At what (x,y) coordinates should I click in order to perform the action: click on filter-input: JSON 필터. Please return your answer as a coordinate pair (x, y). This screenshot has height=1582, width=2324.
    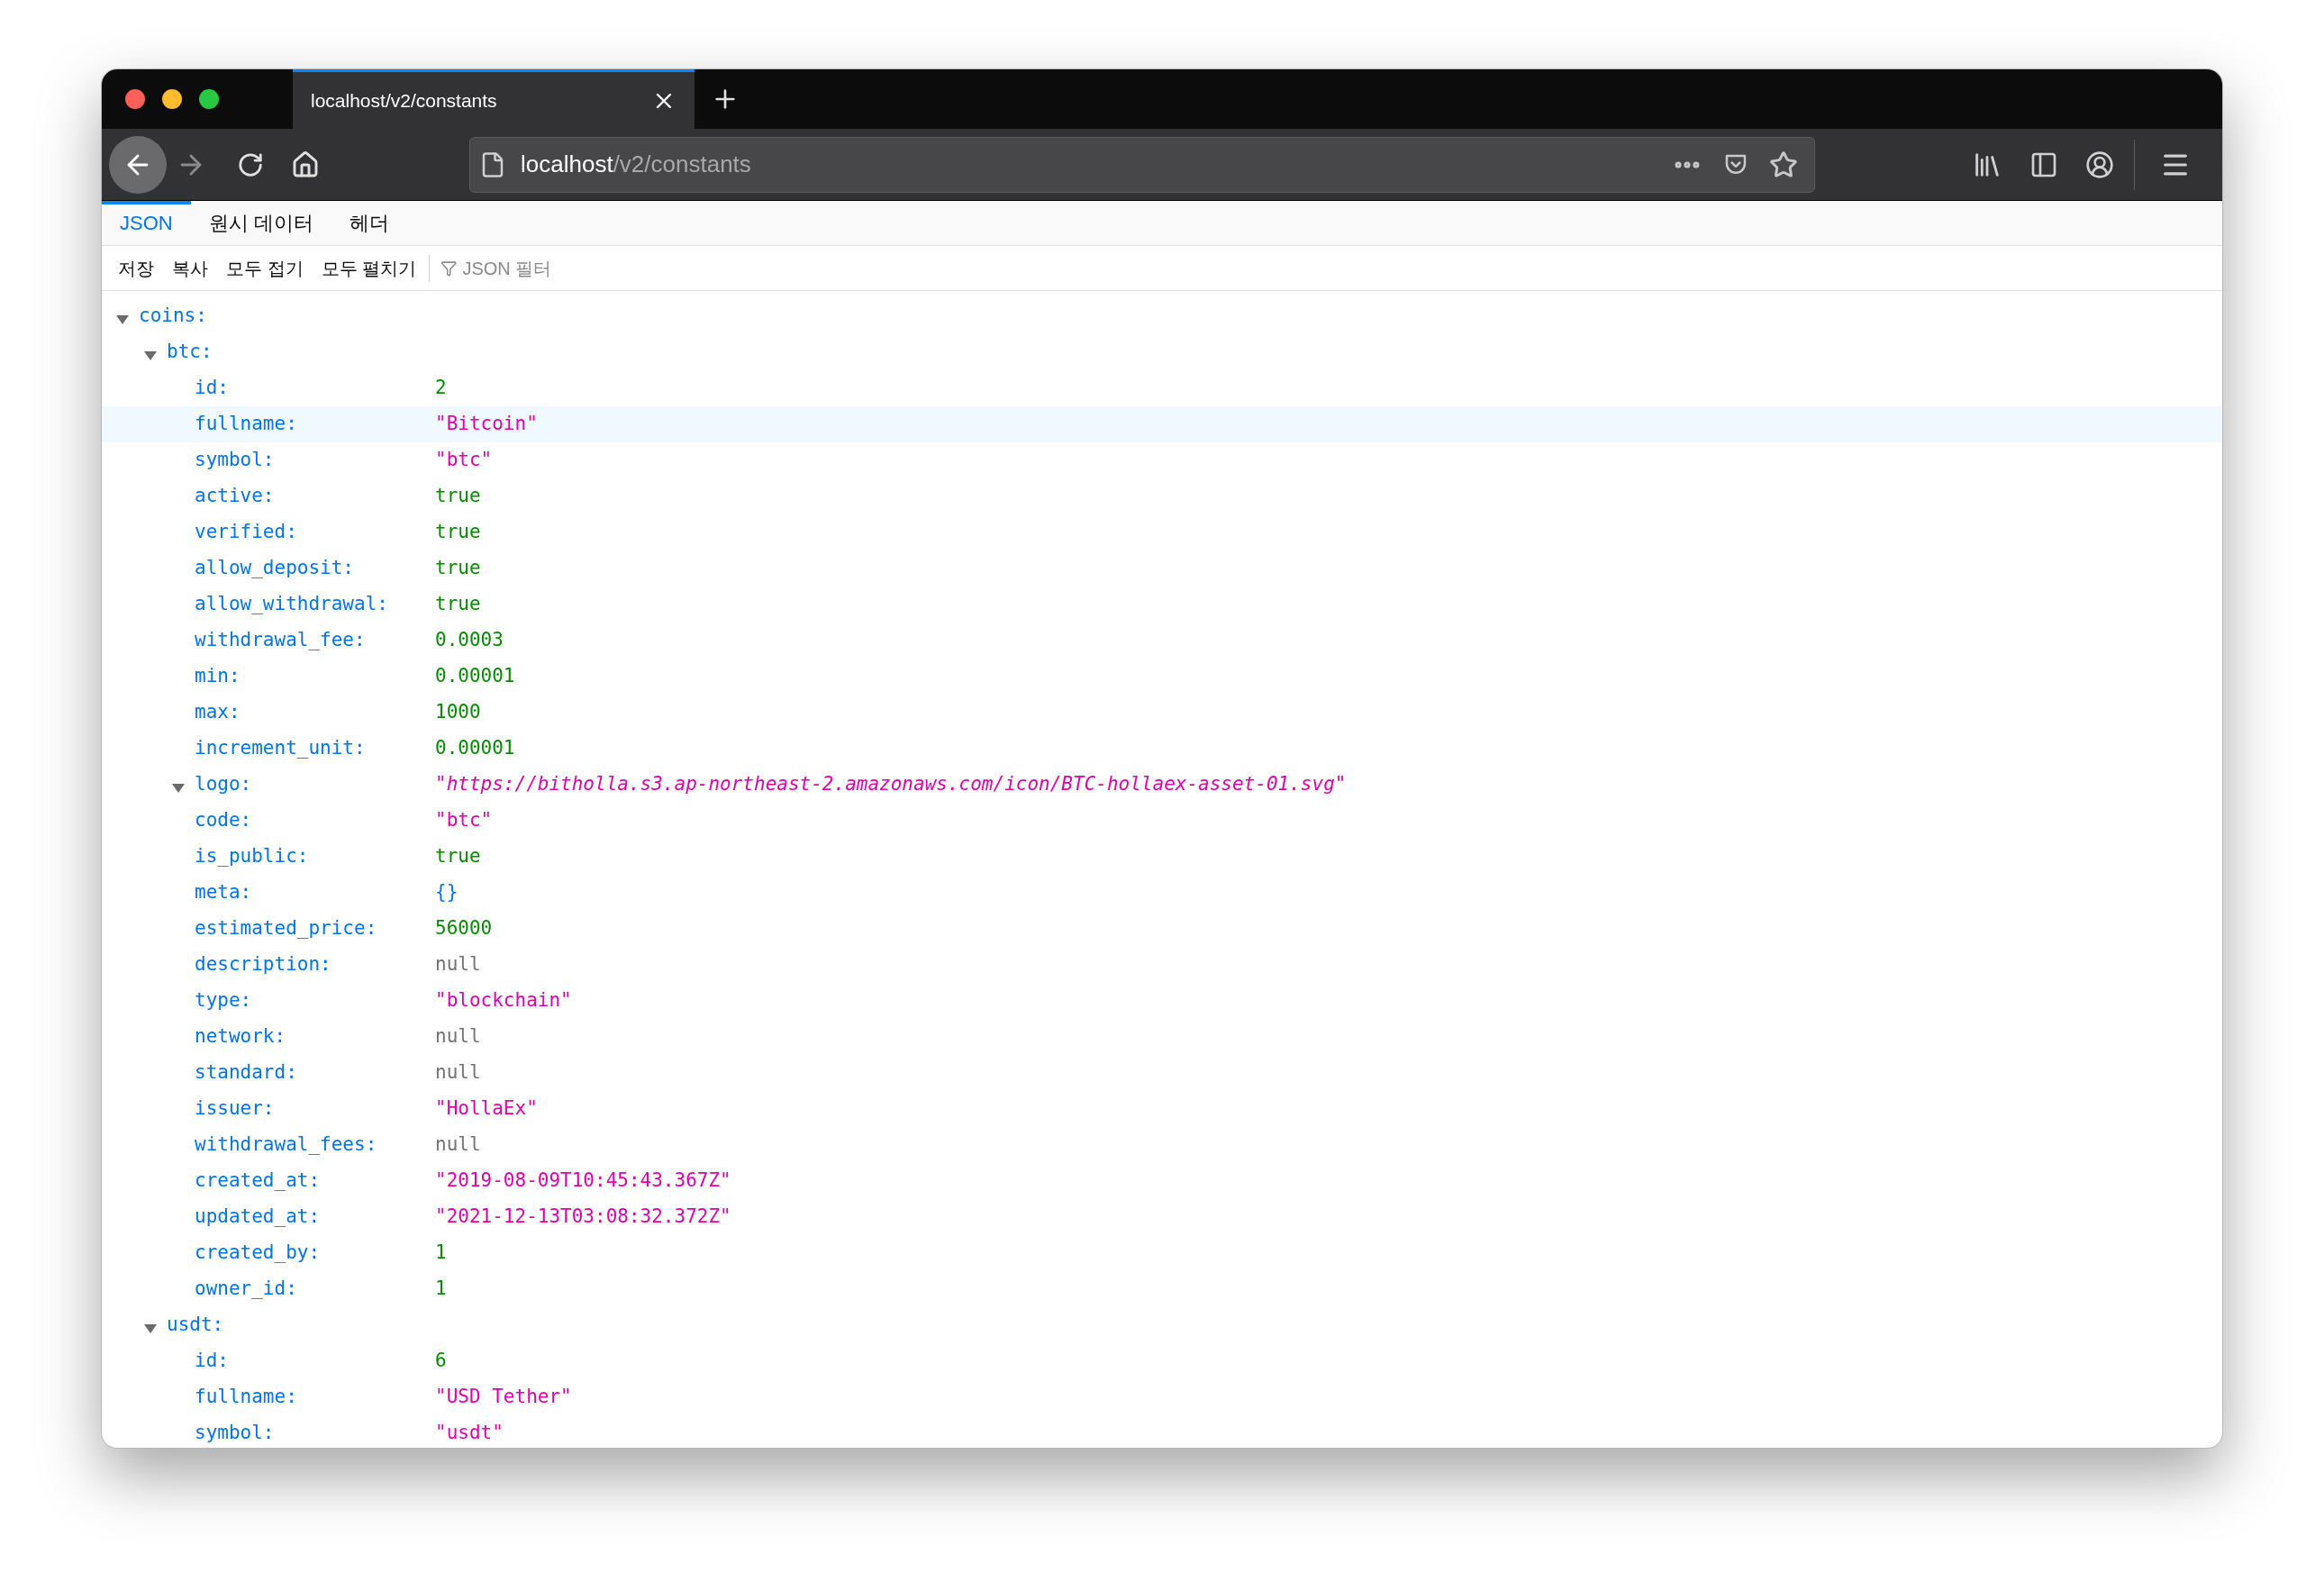
    Looking at the image, I should click on (583, 268).